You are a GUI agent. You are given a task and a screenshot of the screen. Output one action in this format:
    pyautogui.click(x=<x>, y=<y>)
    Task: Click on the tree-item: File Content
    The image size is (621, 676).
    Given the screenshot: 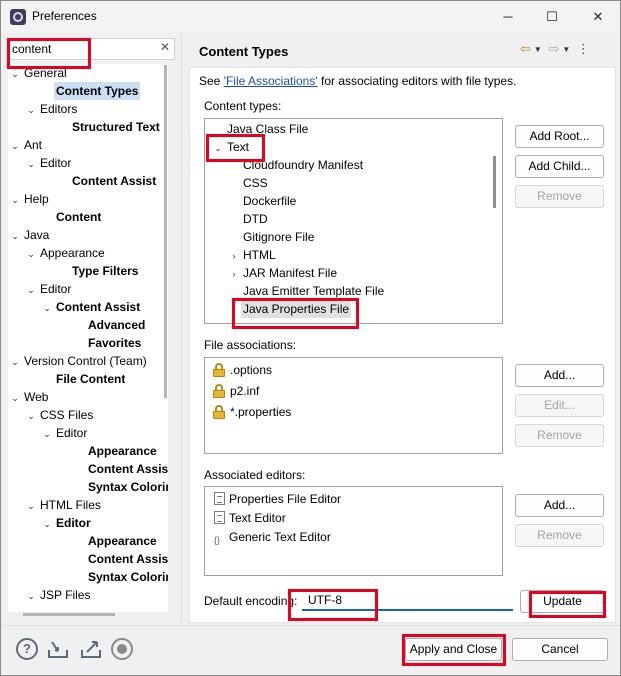 What is the action you would take?
    pyautogui.click(x=83, y=379)
    